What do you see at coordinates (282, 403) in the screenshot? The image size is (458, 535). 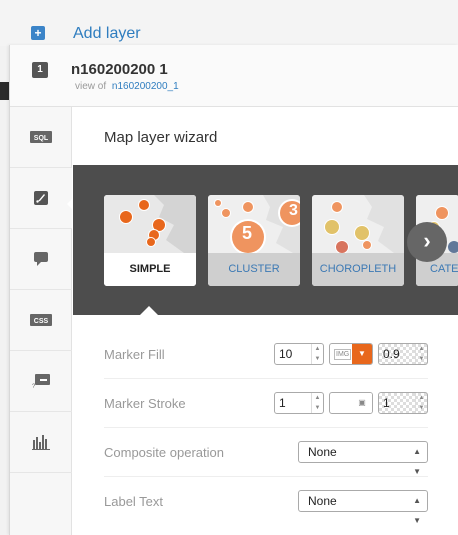 I see `marker-stroke-width-value: 1` at bounding box center [282, 403].